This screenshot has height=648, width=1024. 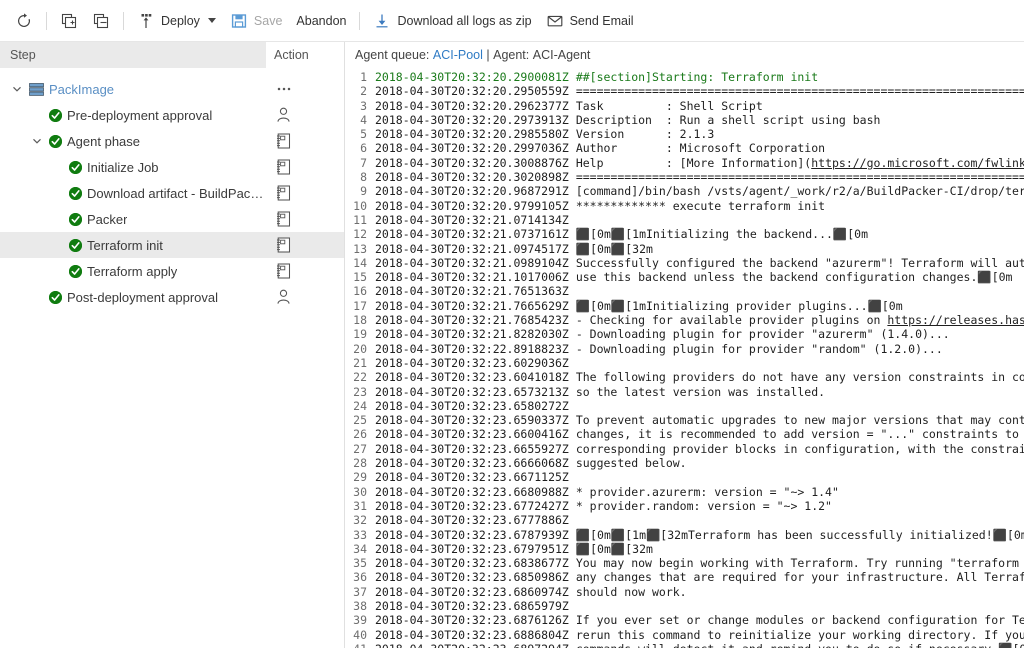 What do you see at coordinates (140, 115) in the screenshot?
I see `tree-row-label: Pre-deployment approval` at bounding box center [140, 115].